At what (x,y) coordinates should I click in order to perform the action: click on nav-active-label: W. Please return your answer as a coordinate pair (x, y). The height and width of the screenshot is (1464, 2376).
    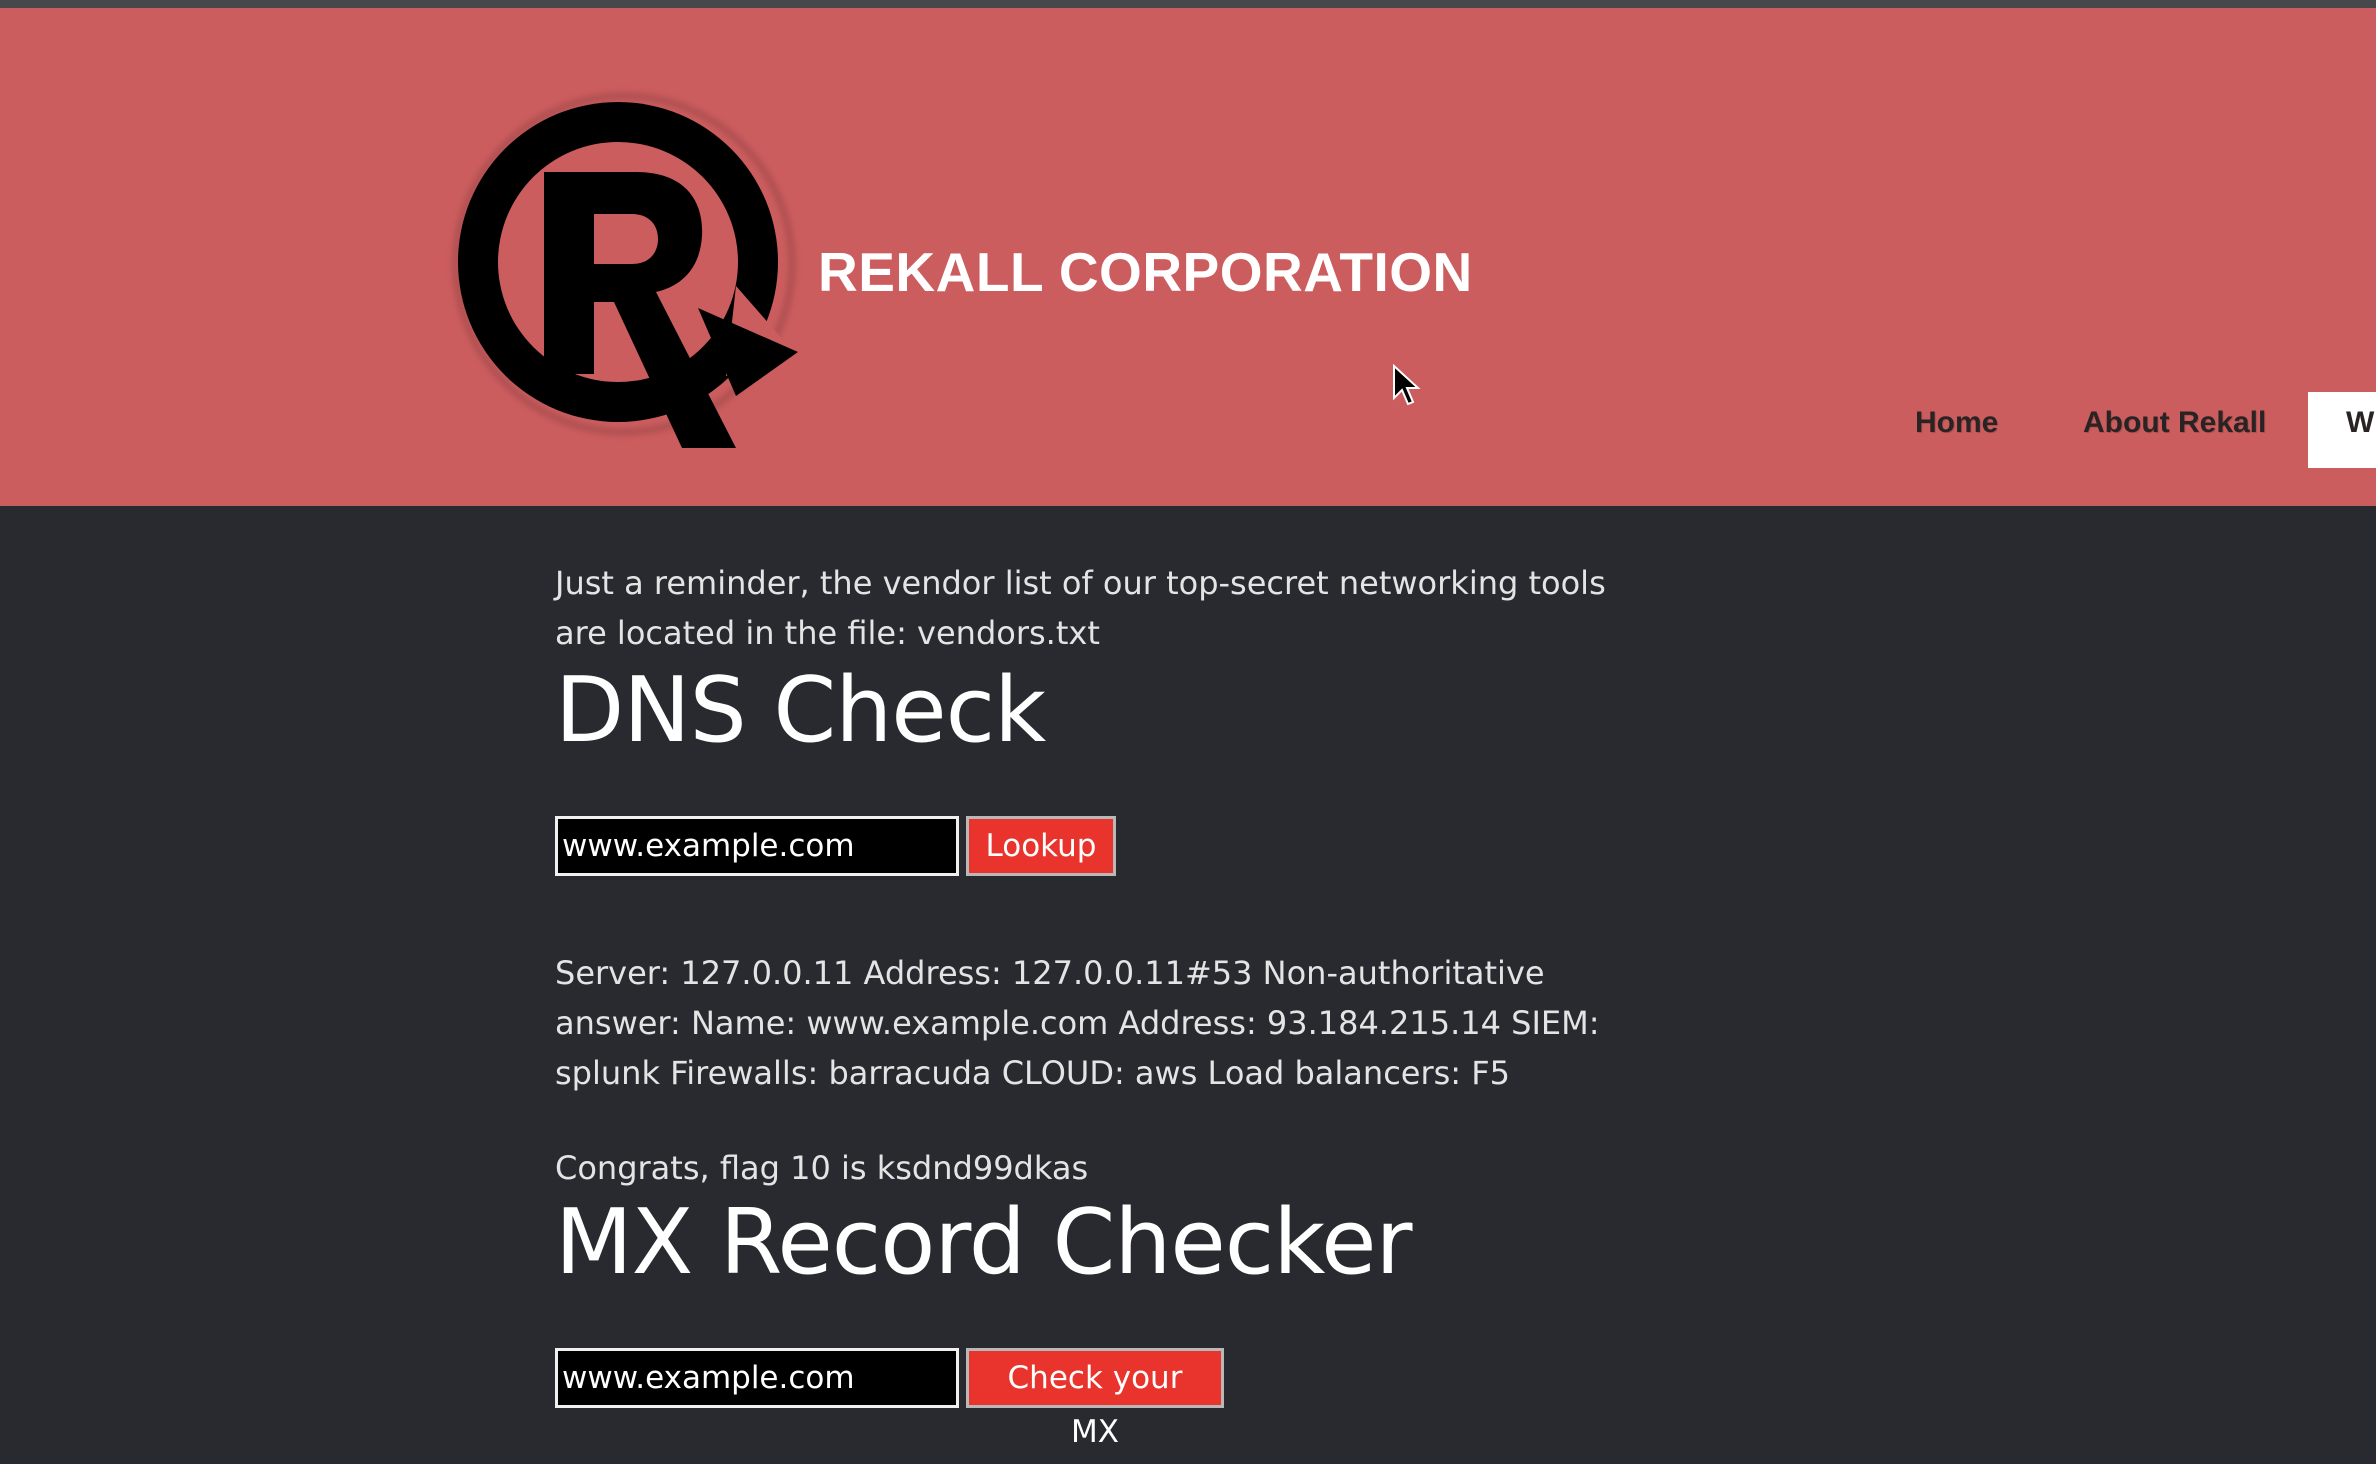
    Looking at the image, I should click on (2360, 422).